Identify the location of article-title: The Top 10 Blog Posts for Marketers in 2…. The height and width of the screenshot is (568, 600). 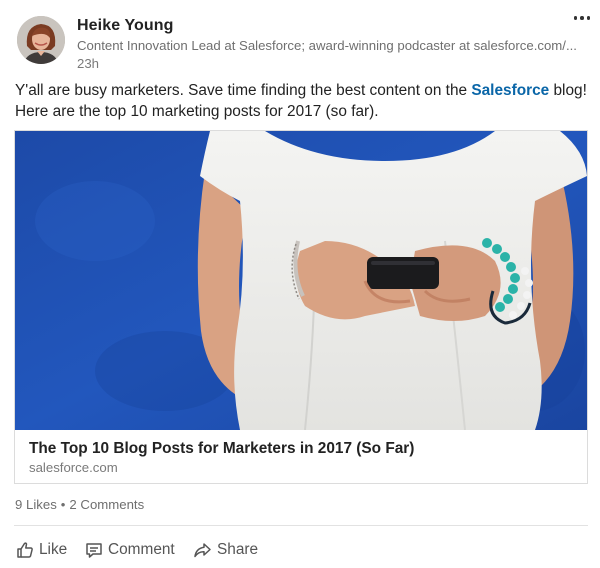
(221, 449).